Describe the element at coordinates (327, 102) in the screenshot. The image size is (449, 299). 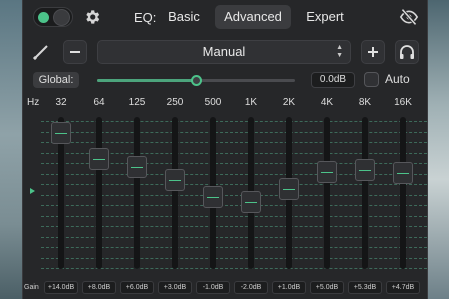
I see `band-freq-label: 4K` at that location.